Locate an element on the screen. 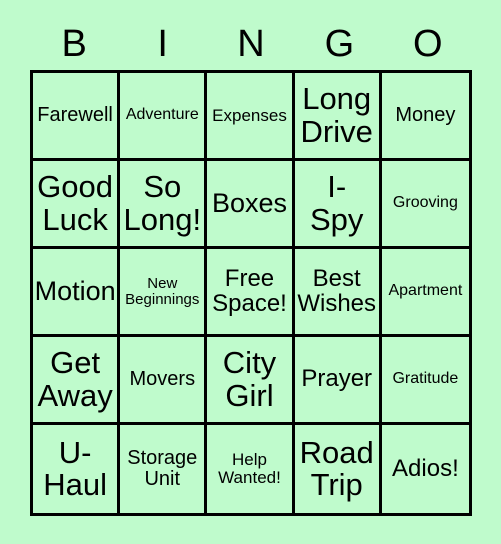  bingo-cell: Road Trip is located at coordinates (338, 469).